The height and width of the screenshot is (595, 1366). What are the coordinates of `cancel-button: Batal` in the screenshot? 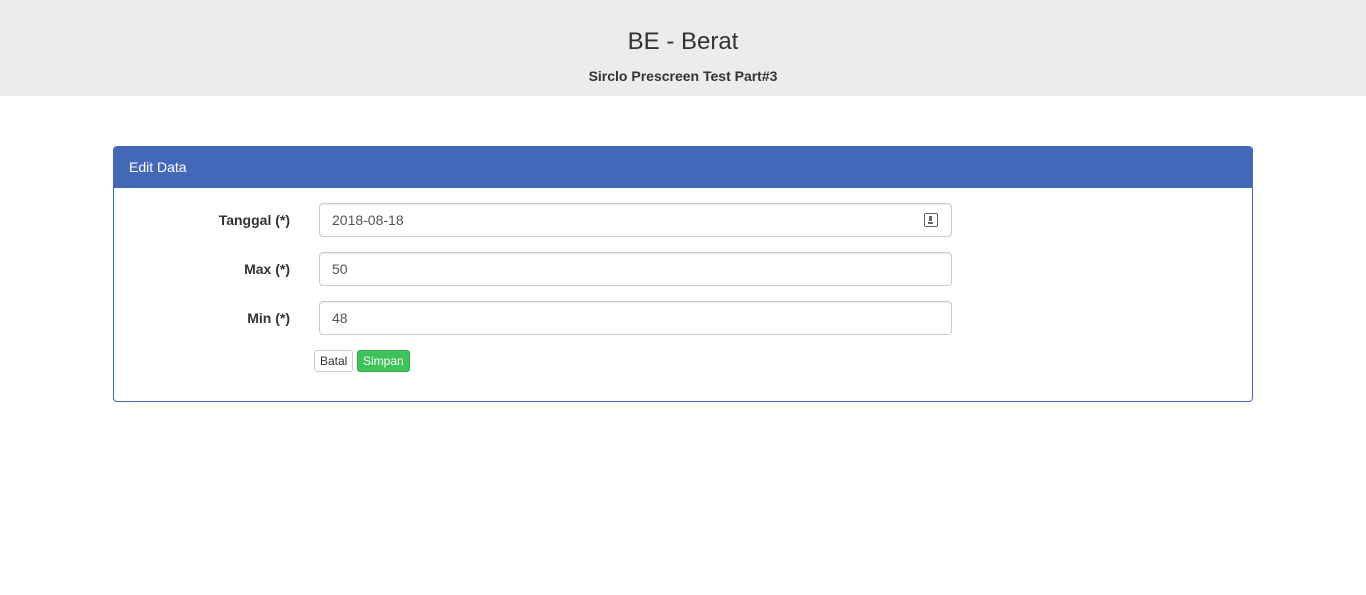 It's located at (334, 361).